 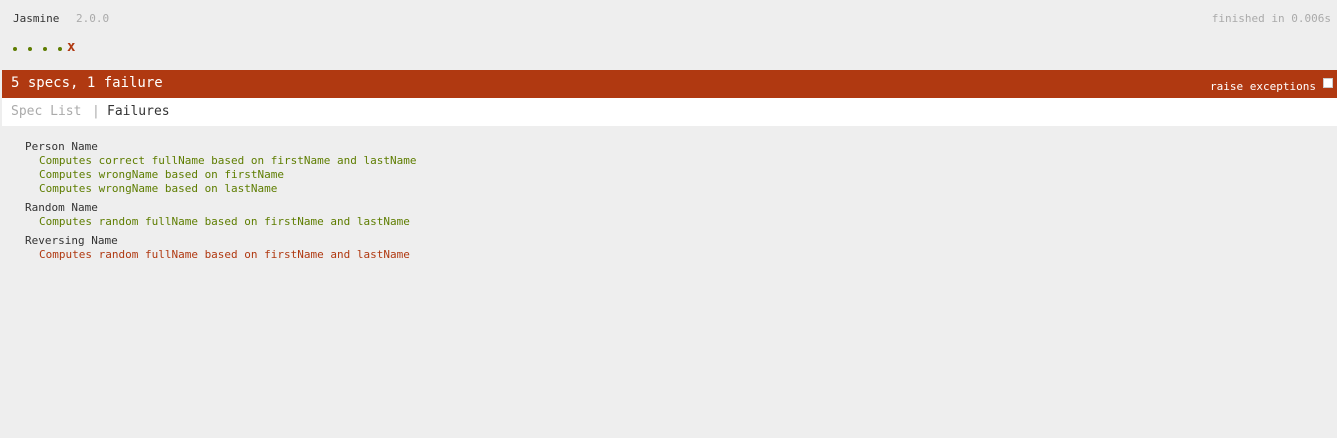 I want to click on spec-item: Computes wrongName based on lastName, so click(x=688, y=189).